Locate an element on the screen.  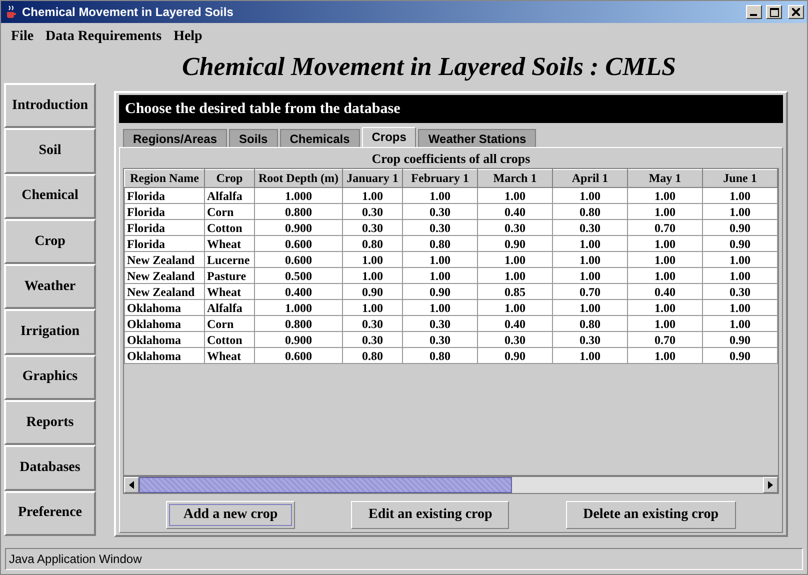
column-header: March 1 is located at coordinates (515, 179).